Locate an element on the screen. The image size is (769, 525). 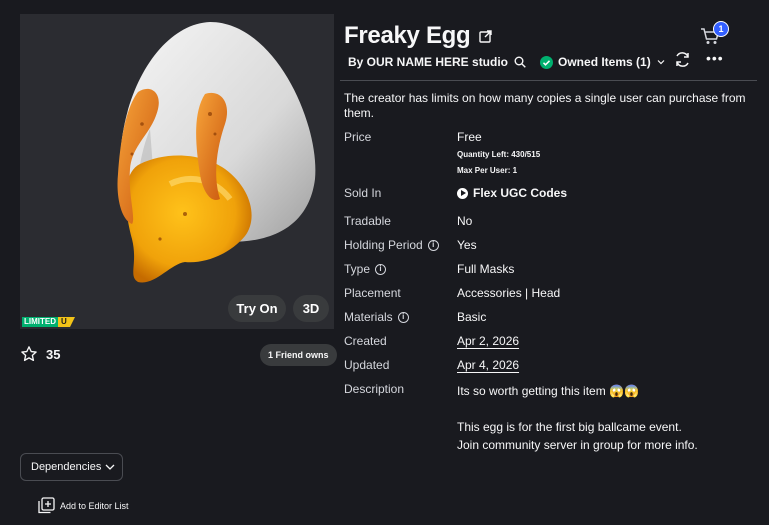
limited-badge: LIMITED U is located at coordinates (48, 322).